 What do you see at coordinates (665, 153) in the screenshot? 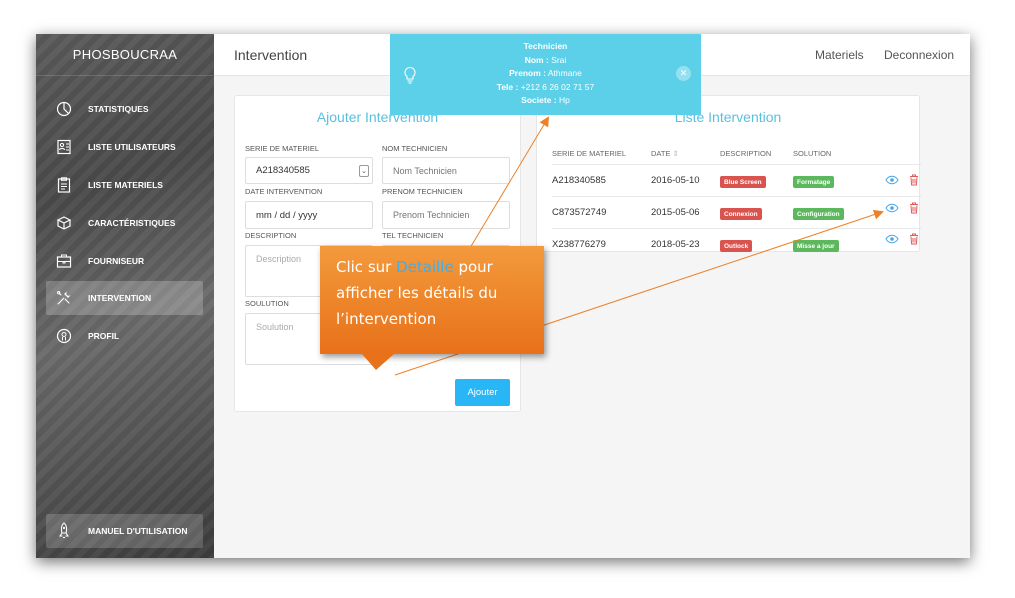
I see `column-header-date: DATE ⇕` at bounding box center [665, 153].